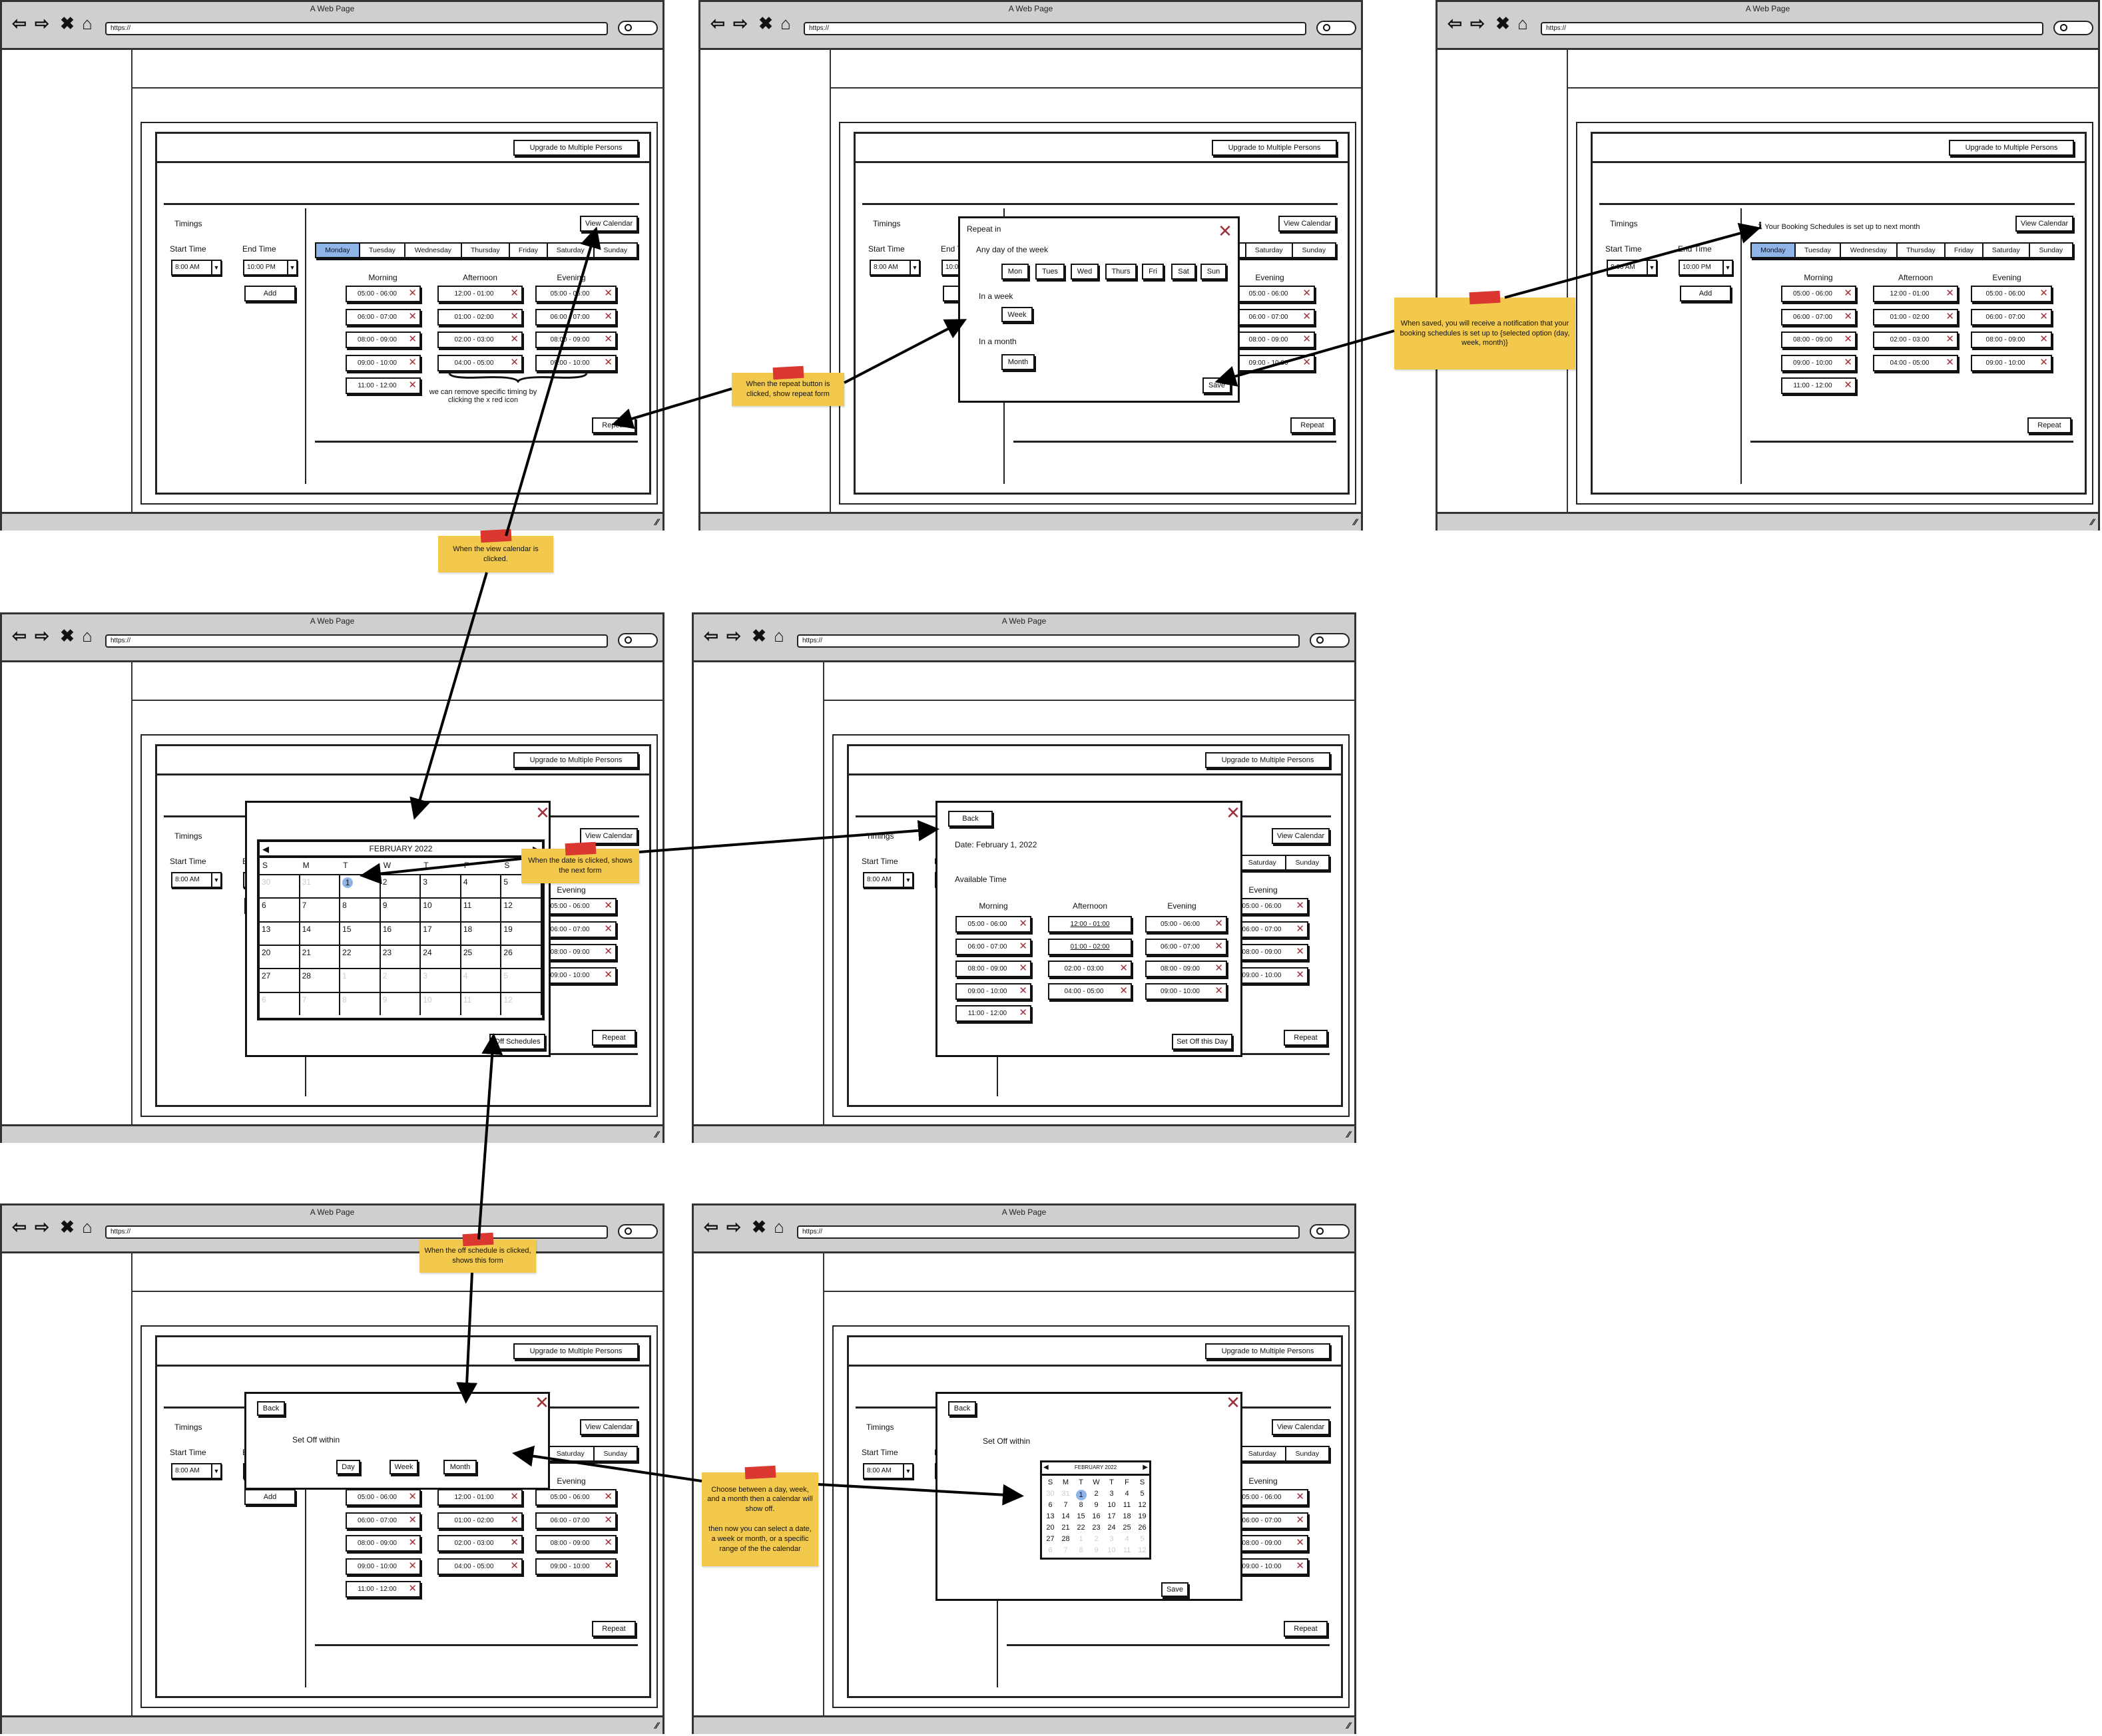  I want to click on calendar-day: 24, so click(1111, 1528).